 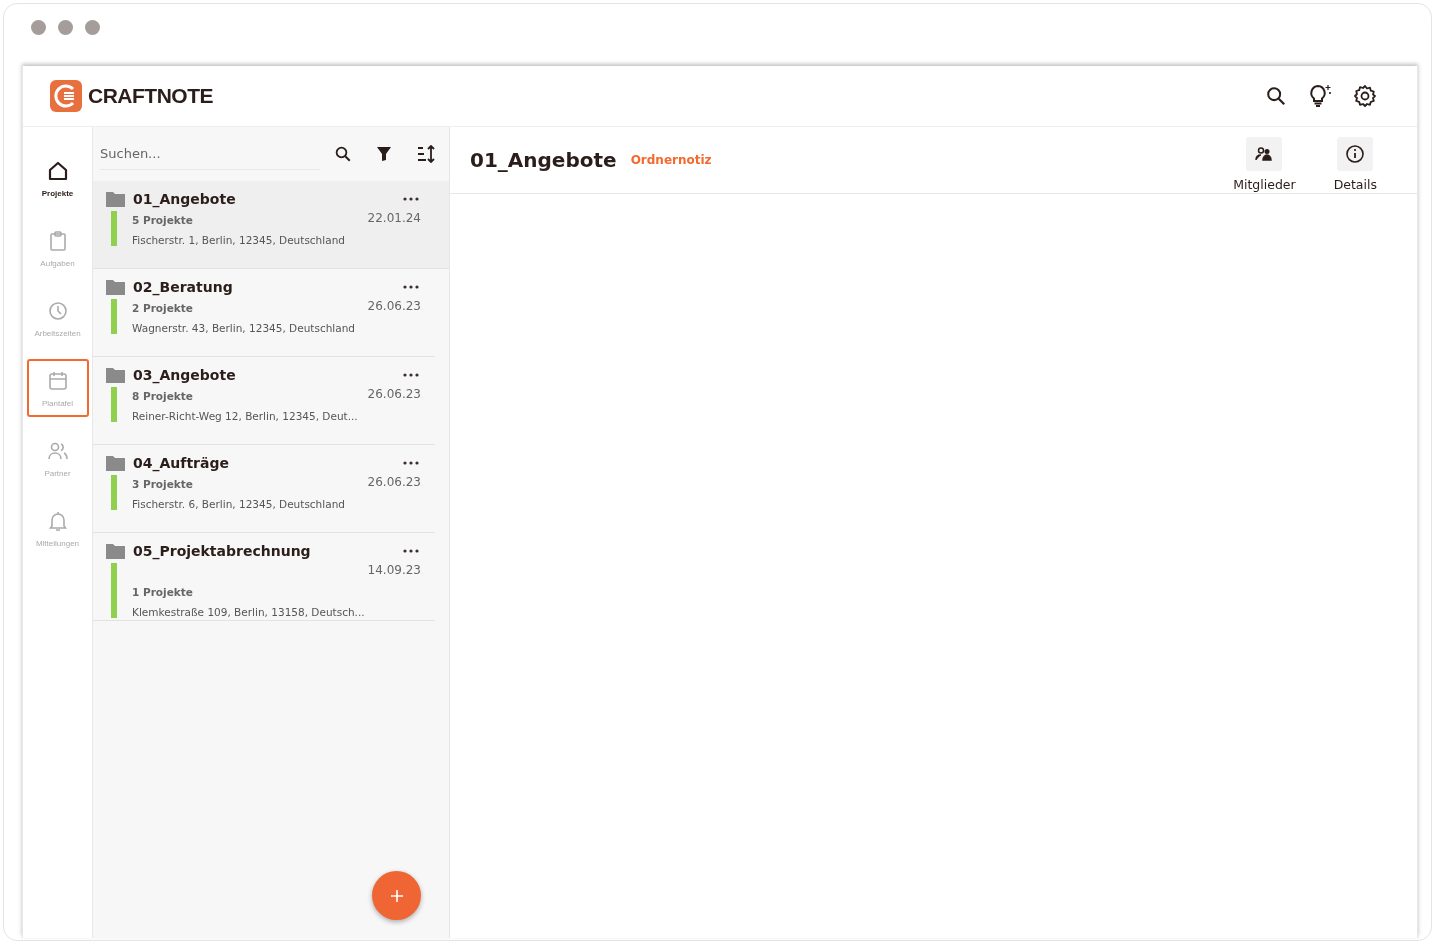 I want to click on project-count: 2 Projekte, so click(x=162, y=308).